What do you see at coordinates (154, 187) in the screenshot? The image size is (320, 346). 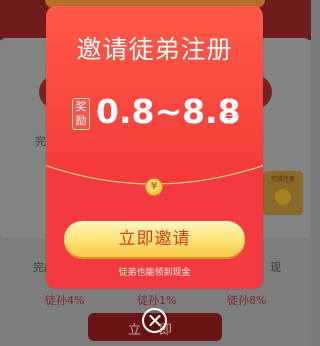 I see `coin-icon: ¥` at bounding box center [154, 187].